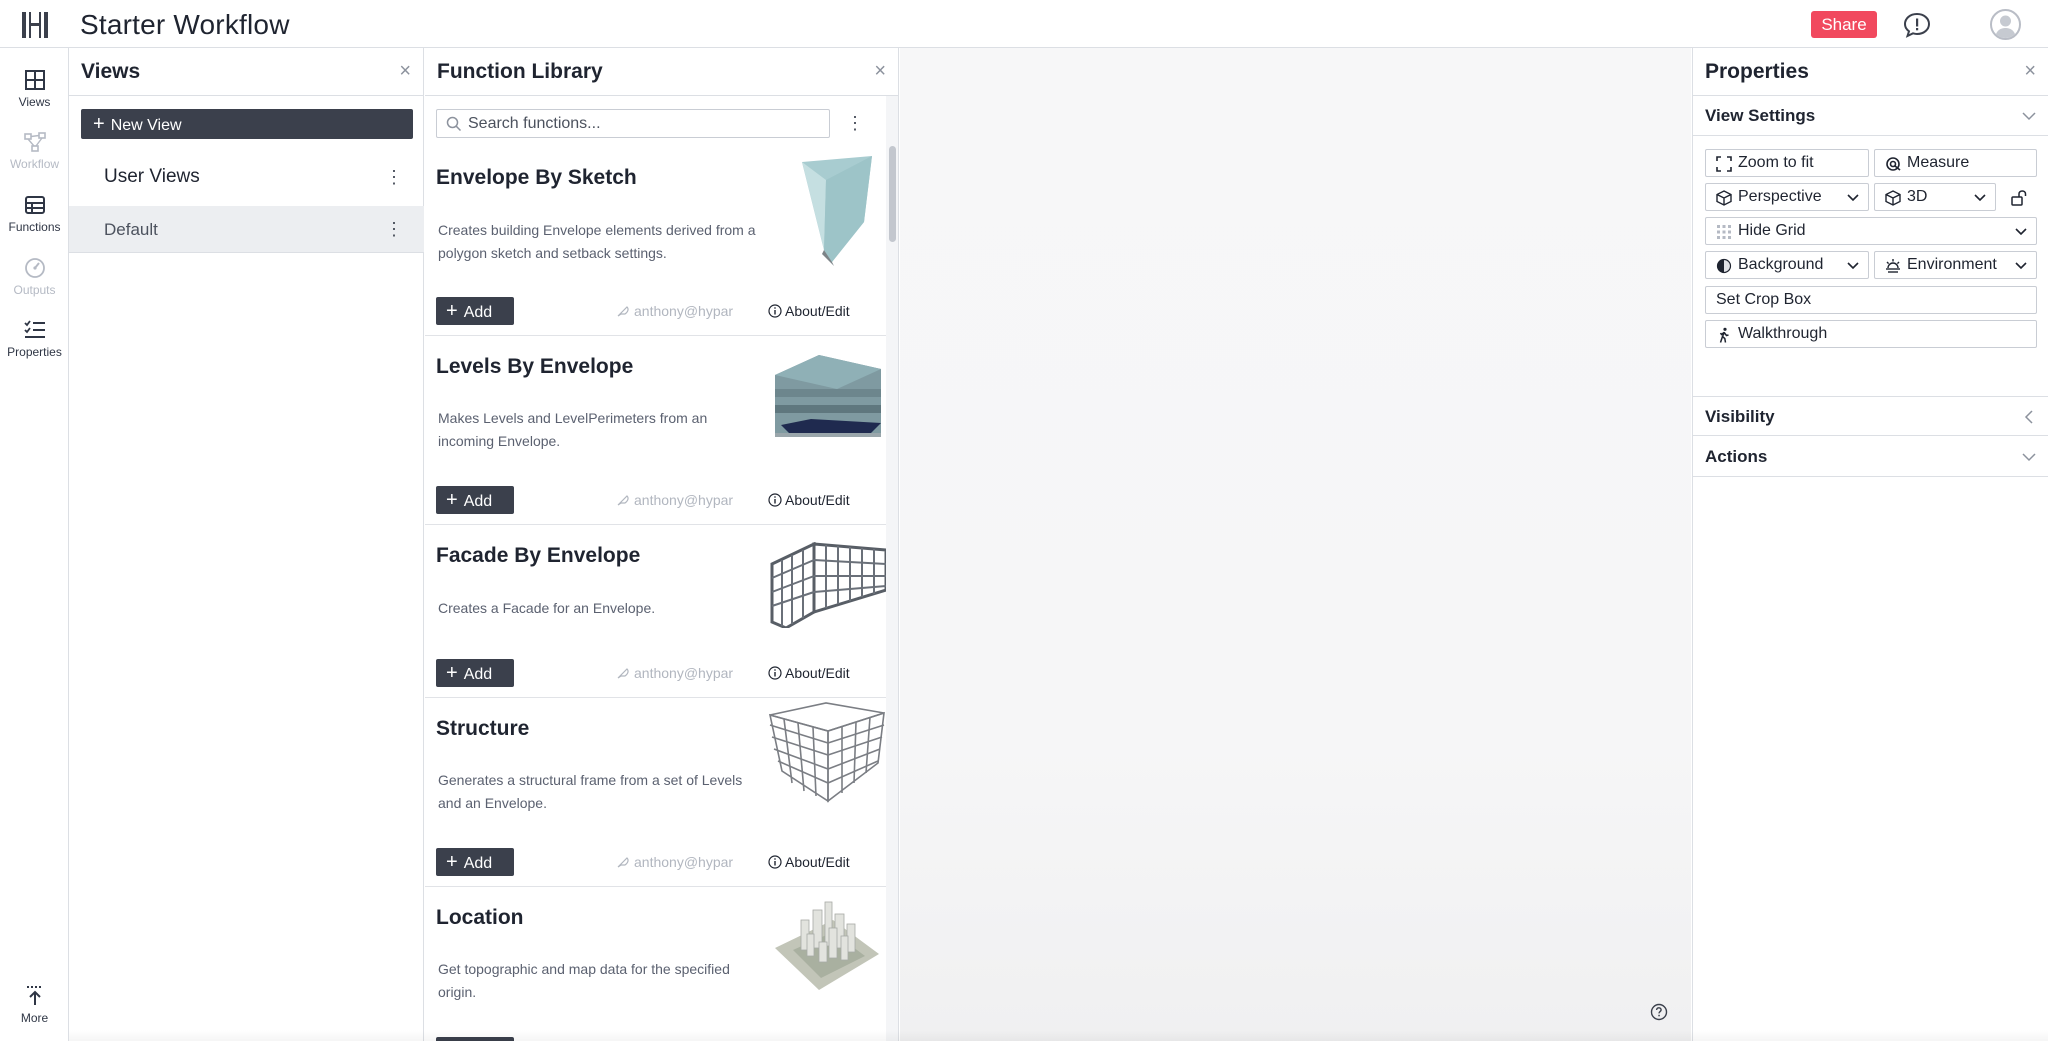 The width and height of the screenshot is (2048, 1041). I want to click on structure-thumbnail, so click(826, 752).